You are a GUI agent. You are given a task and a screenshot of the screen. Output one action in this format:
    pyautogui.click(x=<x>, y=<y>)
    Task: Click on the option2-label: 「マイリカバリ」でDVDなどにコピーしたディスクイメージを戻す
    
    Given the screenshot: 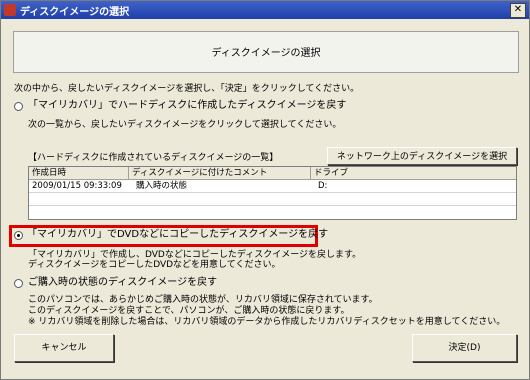 What is the action you would take?
    pyautogui.click(x=177, y=235)
    